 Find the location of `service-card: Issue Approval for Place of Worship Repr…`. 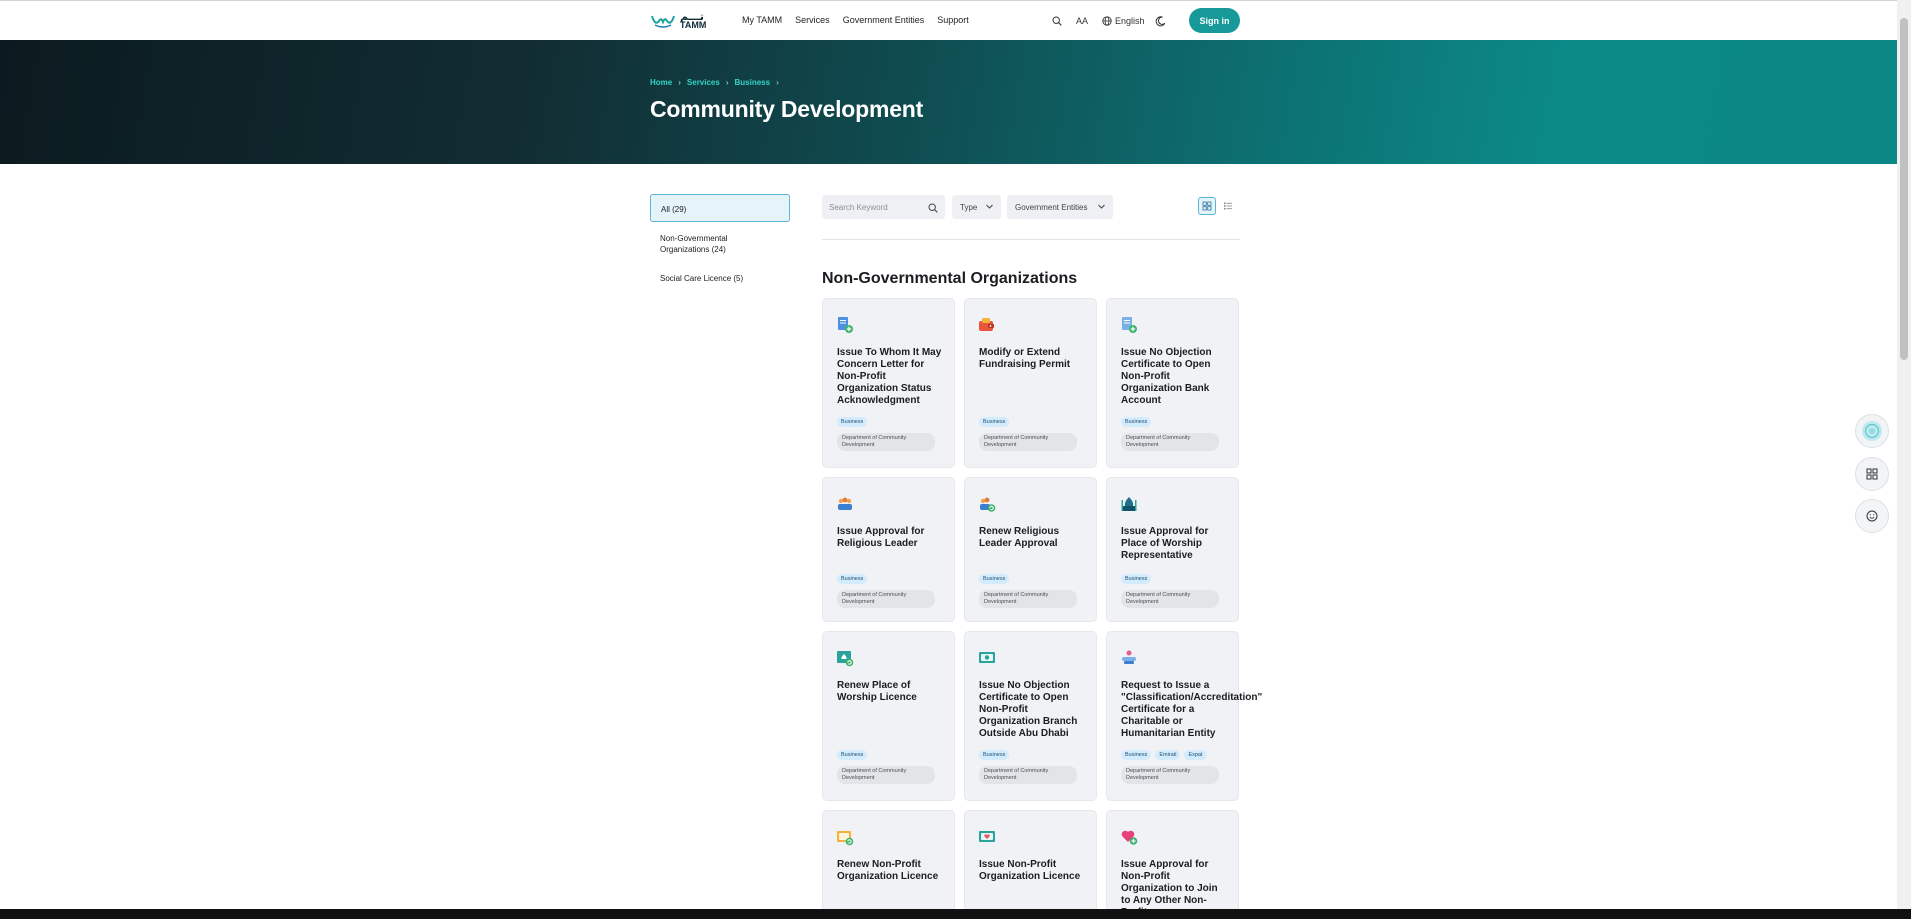

service-card: Issue Approval for Place of Worship Repr… is located at coordinates (1172, 549).